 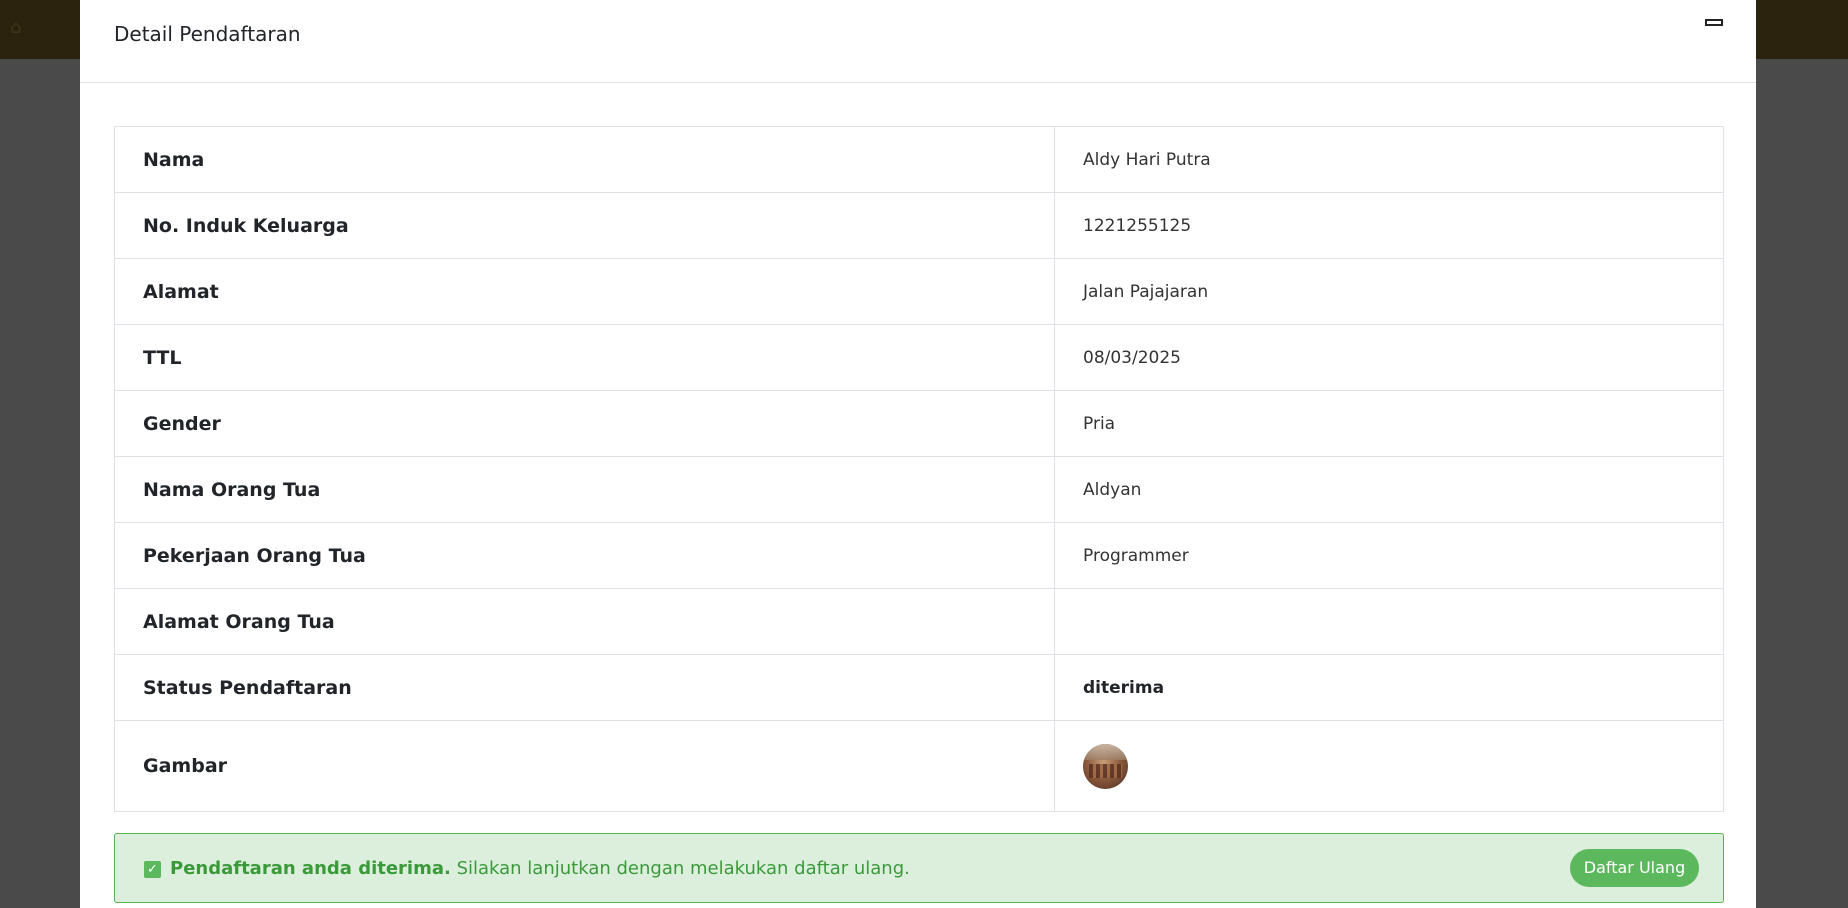 I want to click on home-icon: ⌂, so click(x=20, y=28).